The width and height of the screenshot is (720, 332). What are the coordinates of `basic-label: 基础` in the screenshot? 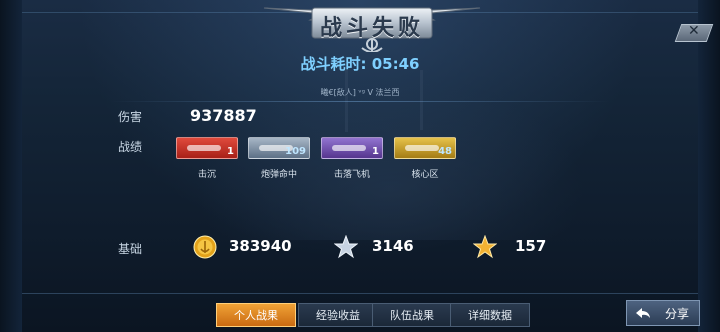 It's located at (130, 249).